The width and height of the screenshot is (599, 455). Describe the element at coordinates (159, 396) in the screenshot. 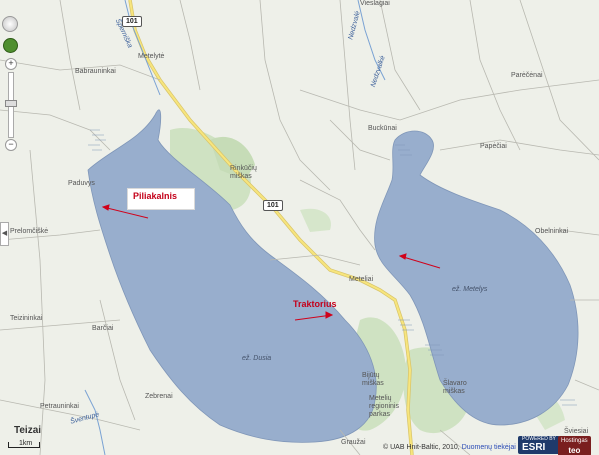

I see `label-zebrenai: Zebrenai` at that location.